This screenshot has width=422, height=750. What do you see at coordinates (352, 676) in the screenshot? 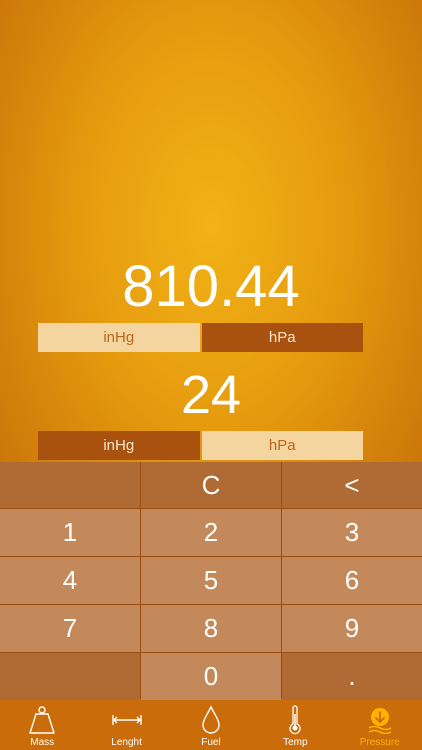
I see `decimal-point-button: .` at bounding box center [352, 676].